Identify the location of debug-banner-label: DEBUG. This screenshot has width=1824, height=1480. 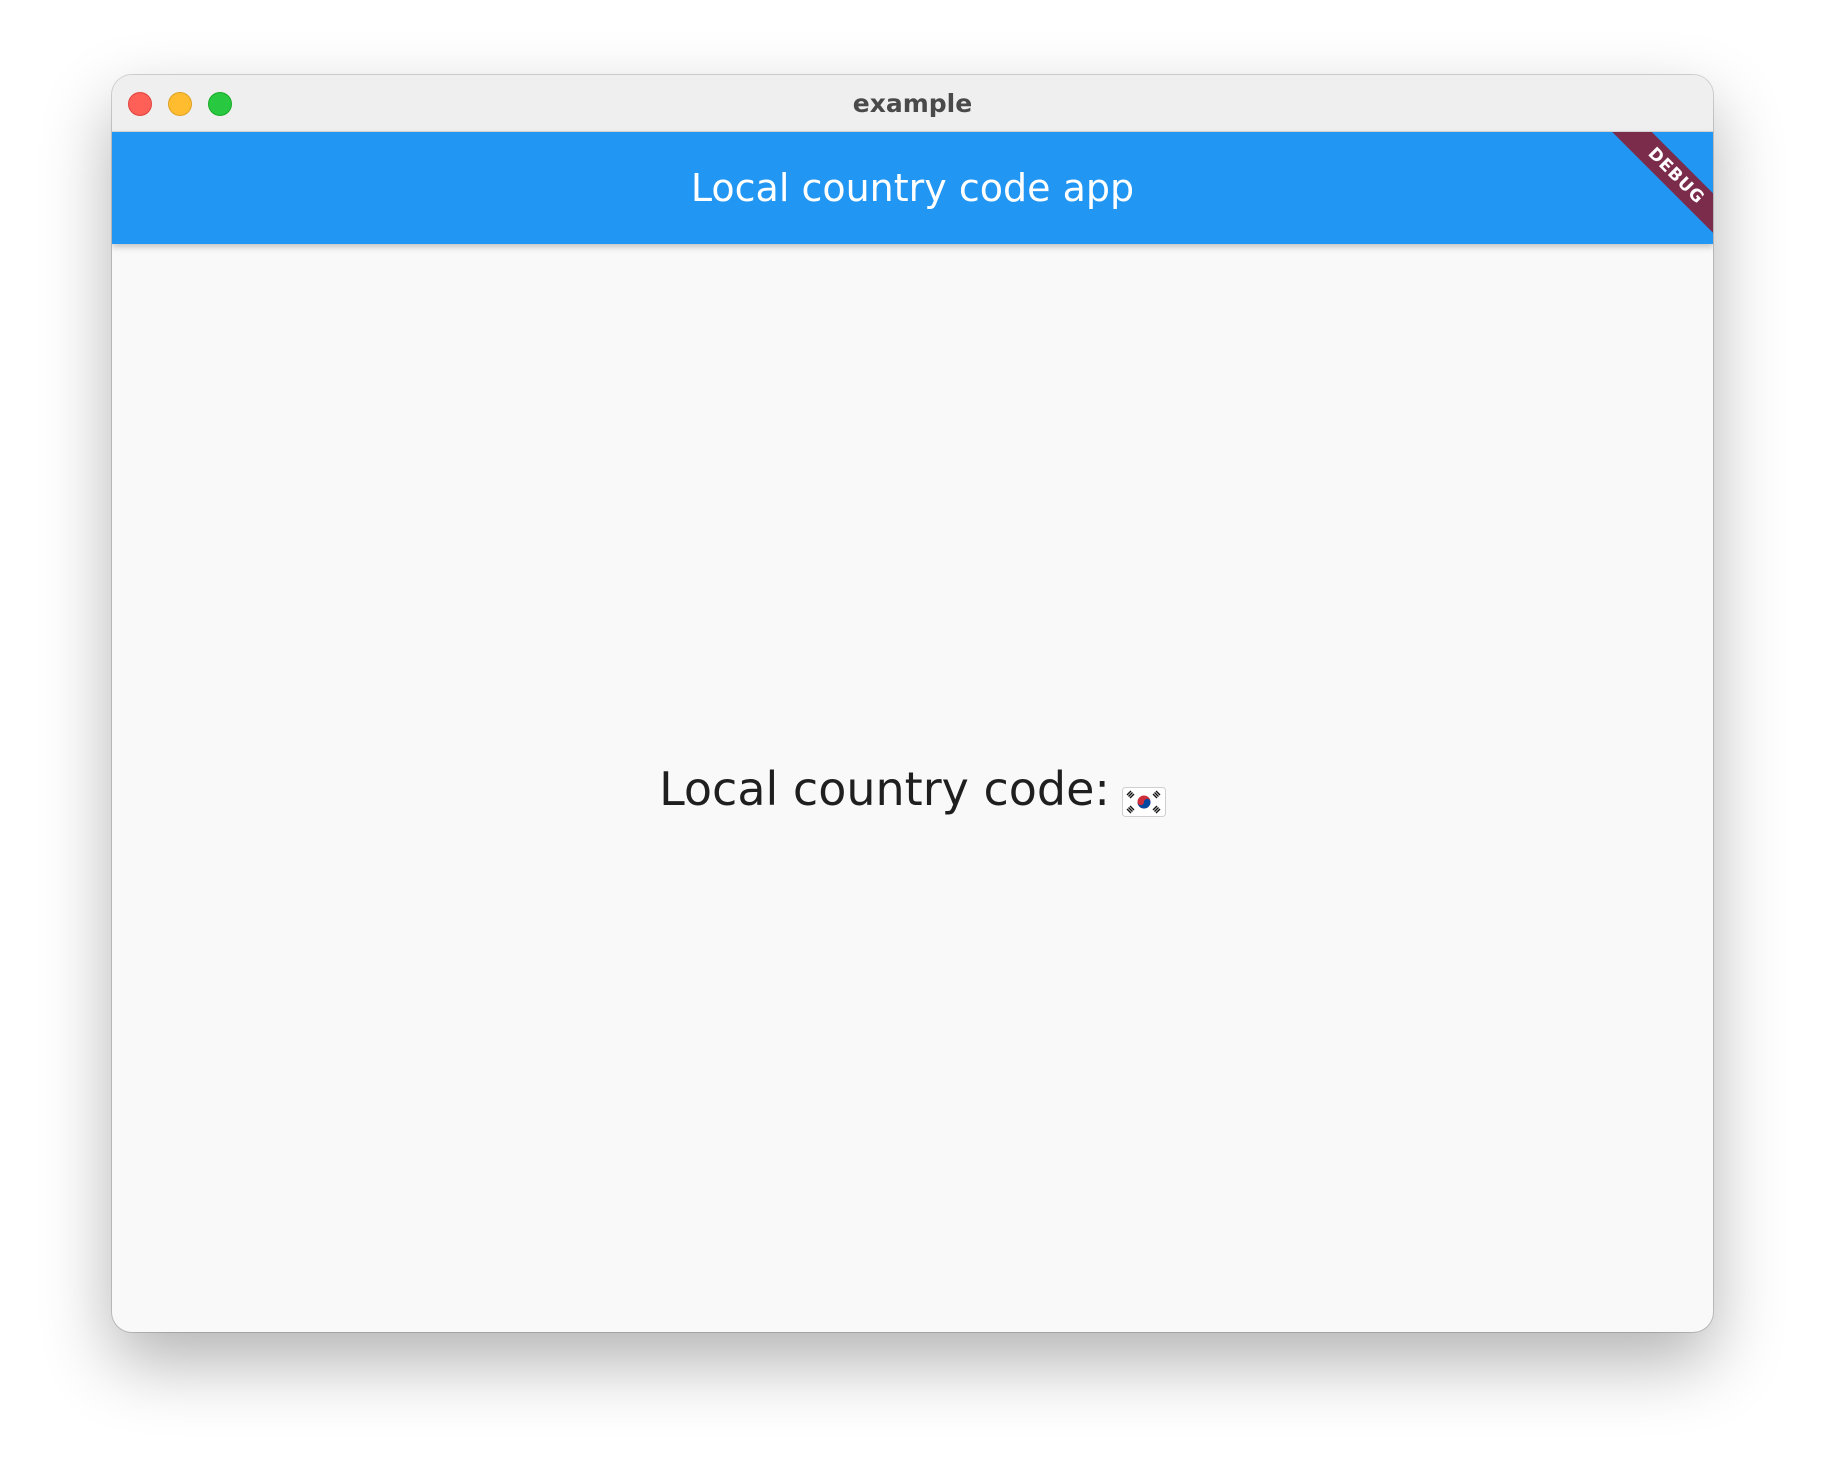
(1659, 188).